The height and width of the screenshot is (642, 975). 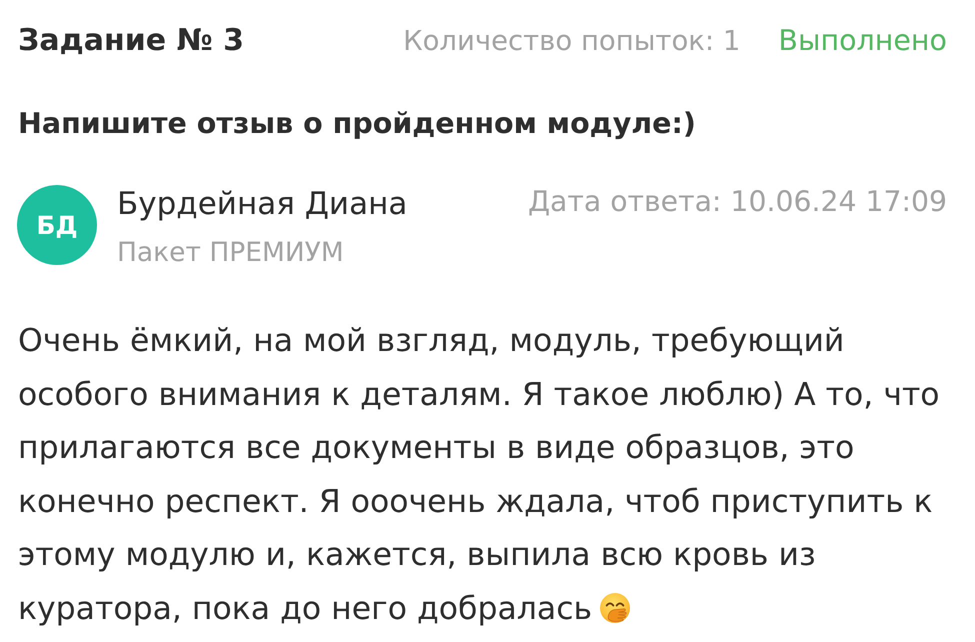 What do you see at coordinates (131, 40) in the screenshot?
I see `task-title: Задание № 3` at bounding box center [131, 40].